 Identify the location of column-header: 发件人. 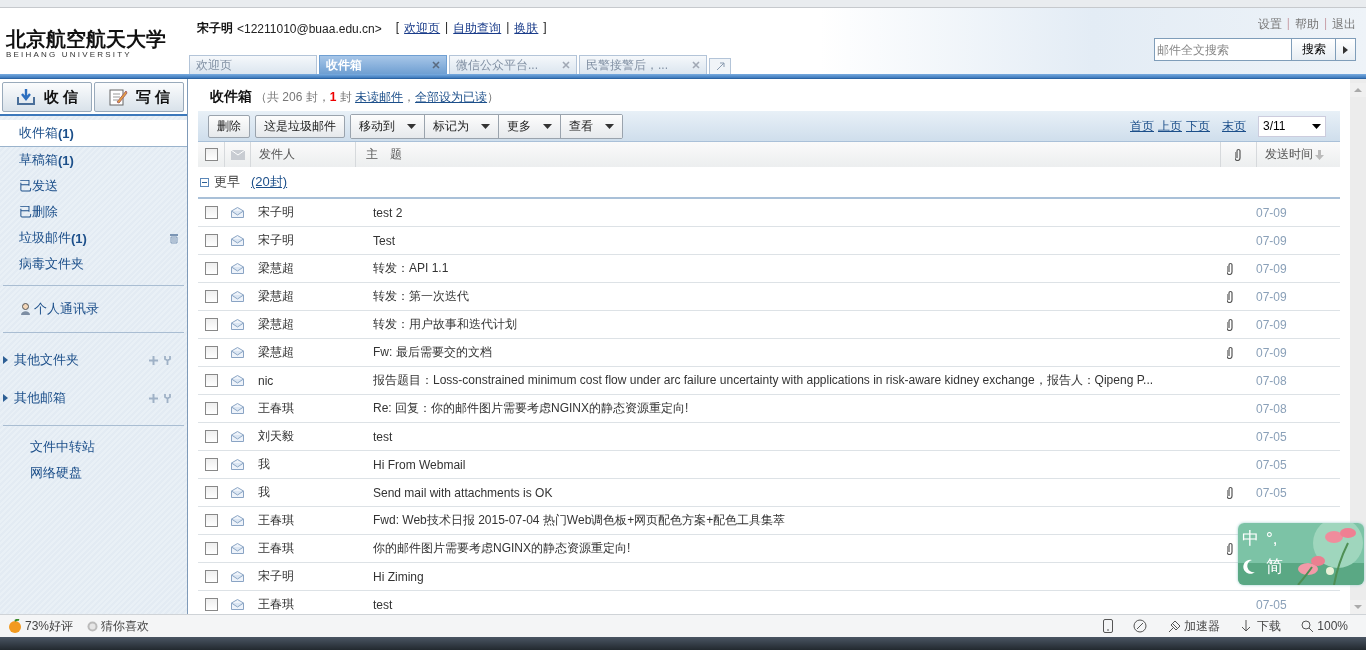
(302, 154).